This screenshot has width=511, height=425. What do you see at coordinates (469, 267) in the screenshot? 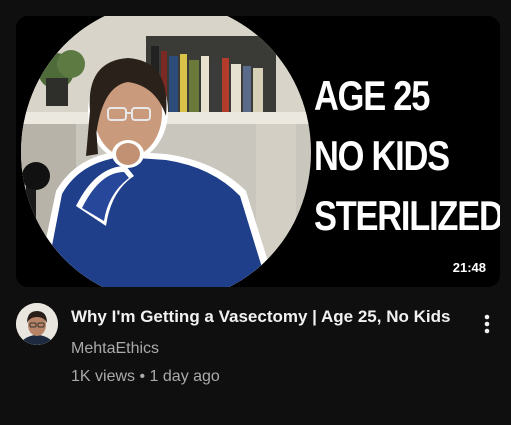
I see `duration-badge: 21:48` at bounding box center [469, 267].